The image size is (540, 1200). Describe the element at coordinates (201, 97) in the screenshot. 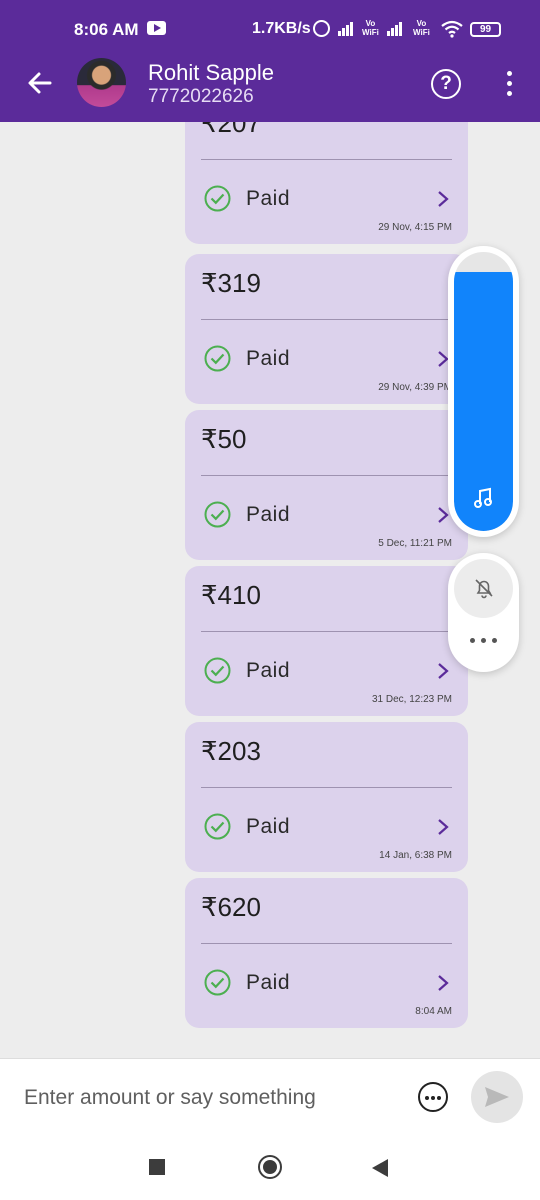

I see `contact-phone: 7772022626` at that location.